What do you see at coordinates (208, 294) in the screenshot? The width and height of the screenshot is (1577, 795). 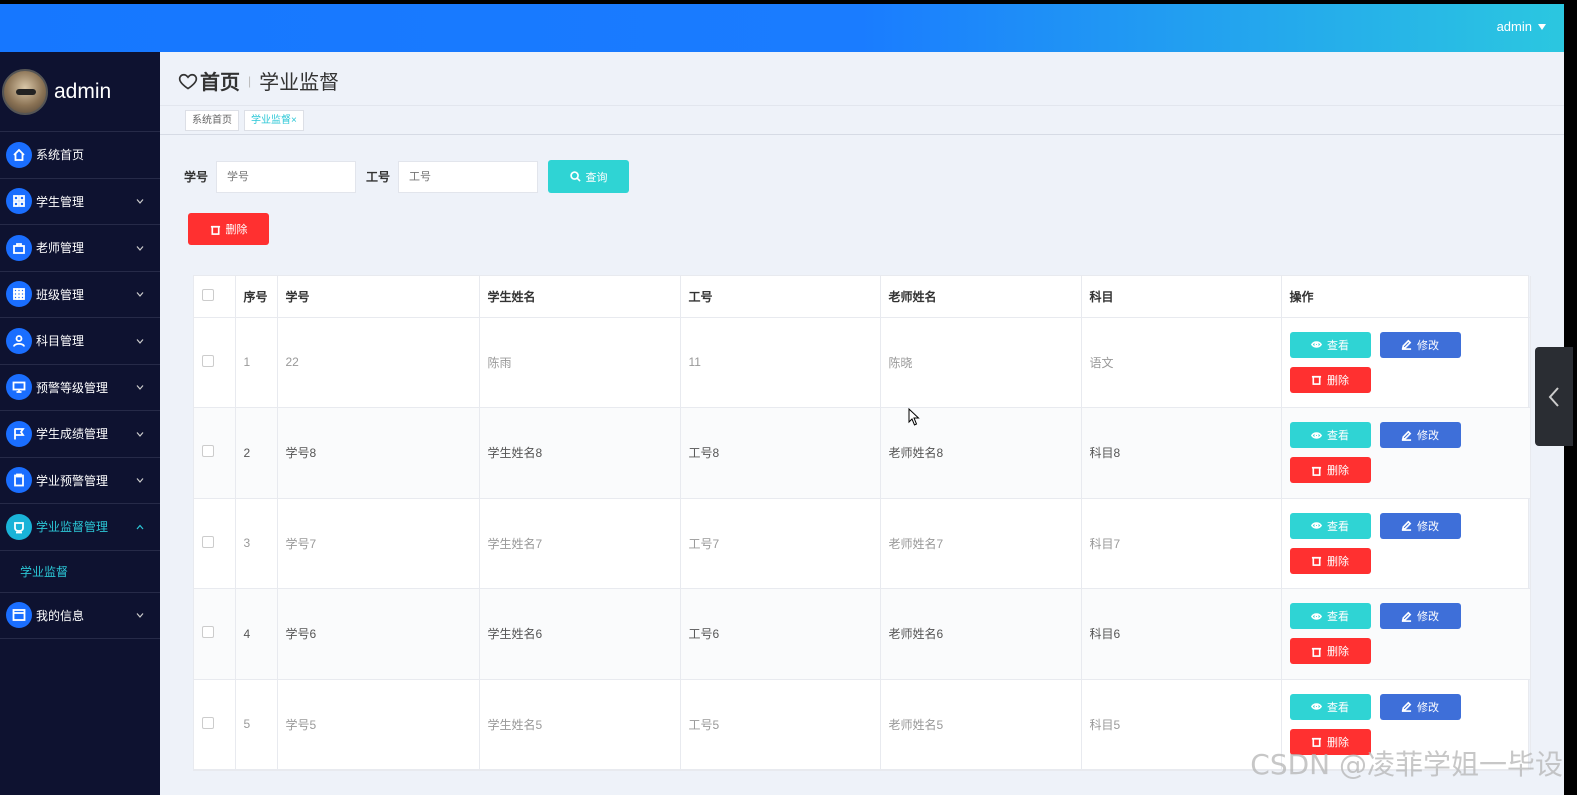 I see `select-all-checkbox` at bounding box center [208, 294].